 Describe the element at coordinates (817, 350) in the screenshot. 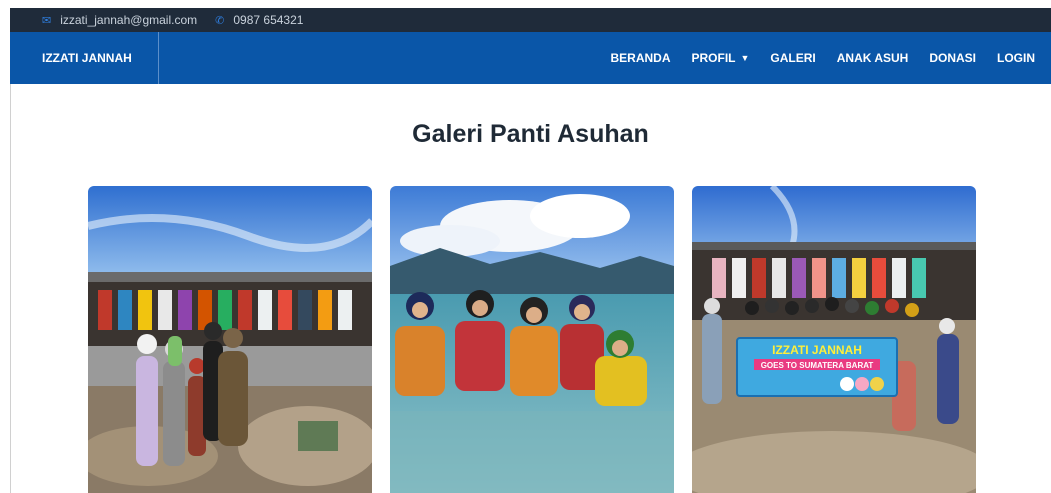

I see `banner-title: IZZATI JANNAH` at that location.